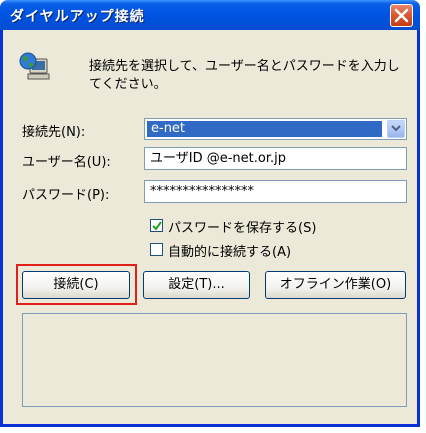 The image size is (426, 433). Describe the element at coordinates (275, 191) in the screenshot. I see `password-field: ****************` at that location.